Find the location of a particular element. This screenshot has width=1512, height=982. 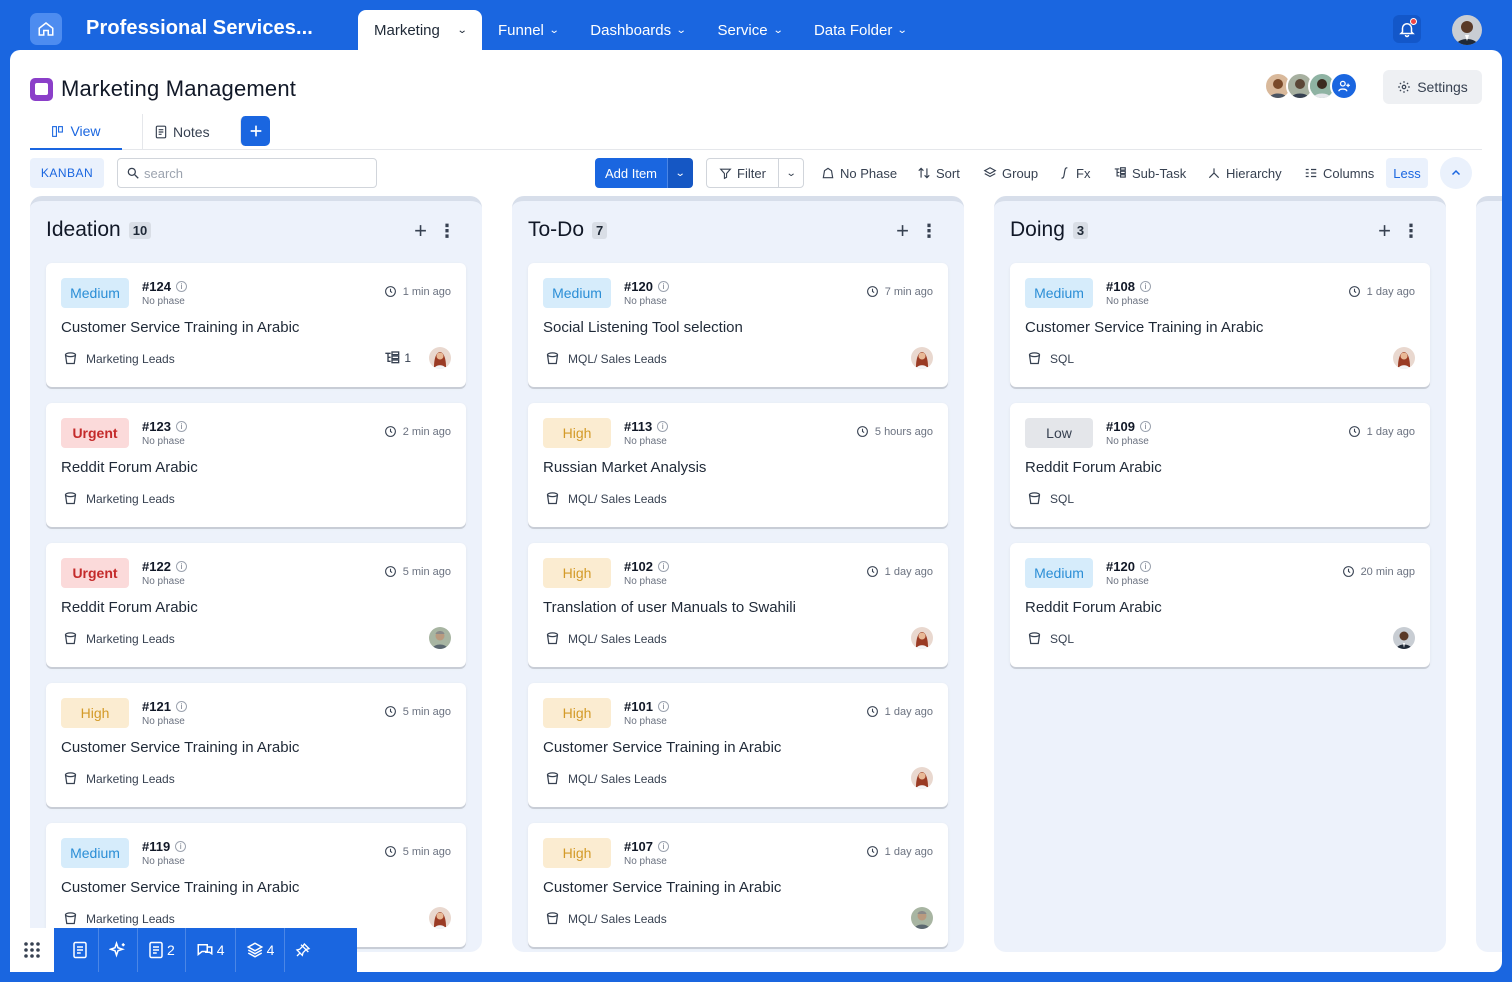

filter-dropdown: ⌄ is located at coordinates (791, 173).